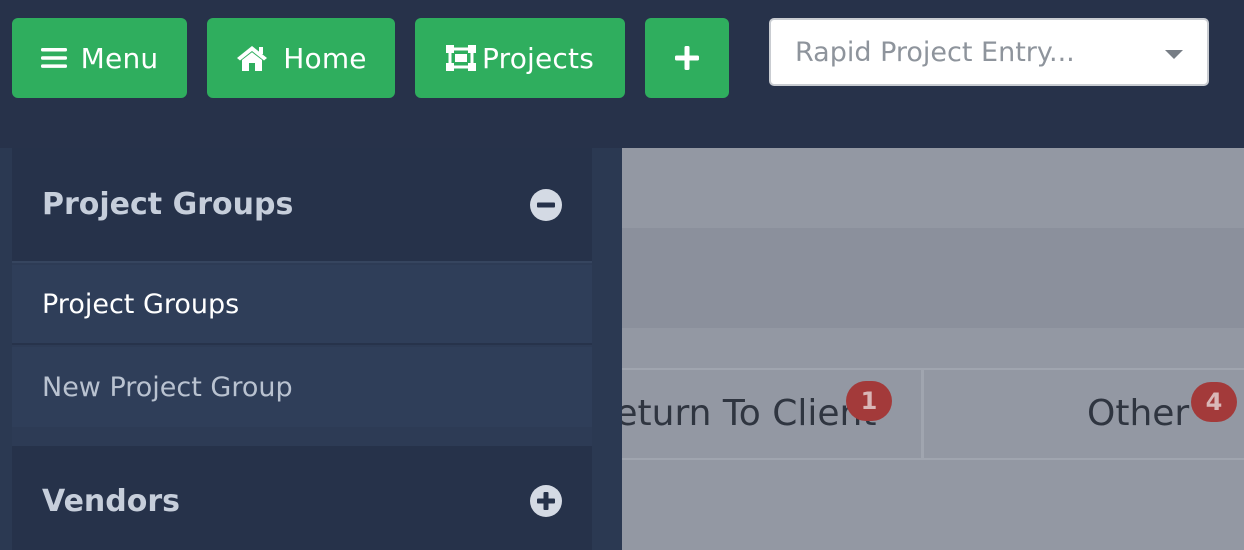 The width and height of the screenshot is (1244, 550). I want to click on section-project-groups-title: Project Groups, so click(168, 204).